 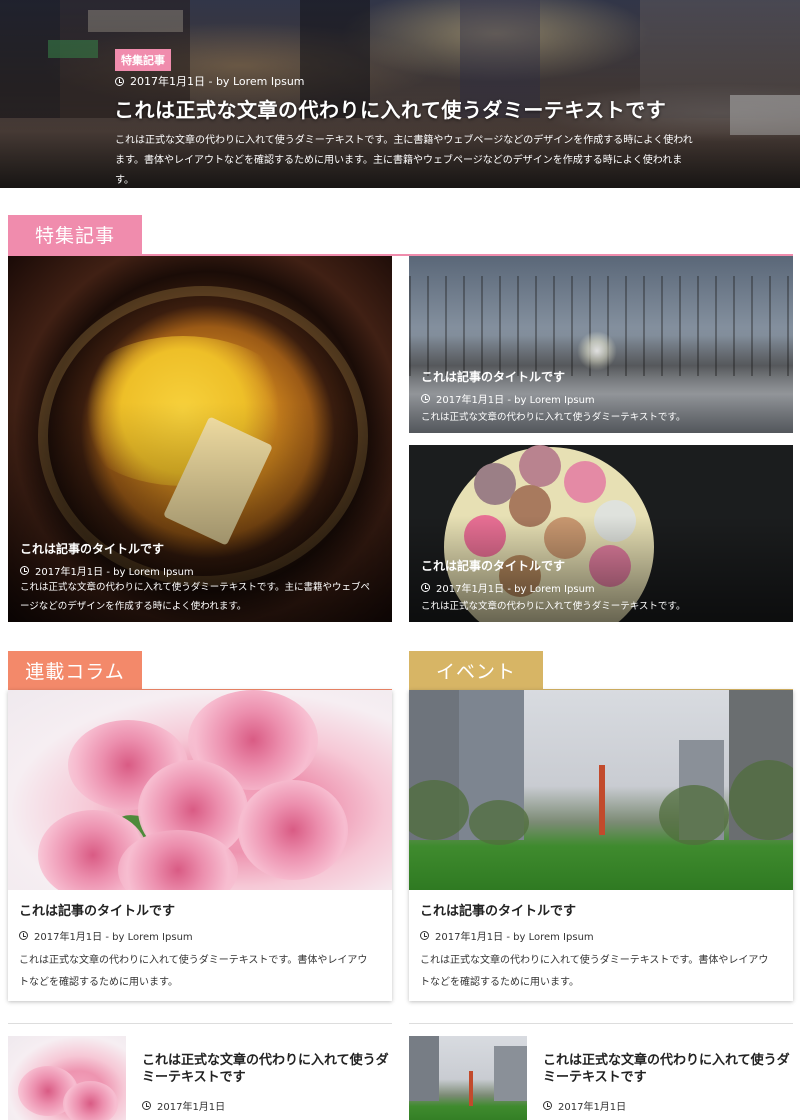 I want to click on category-badge: 特集記事, so click(x=143, y=60).